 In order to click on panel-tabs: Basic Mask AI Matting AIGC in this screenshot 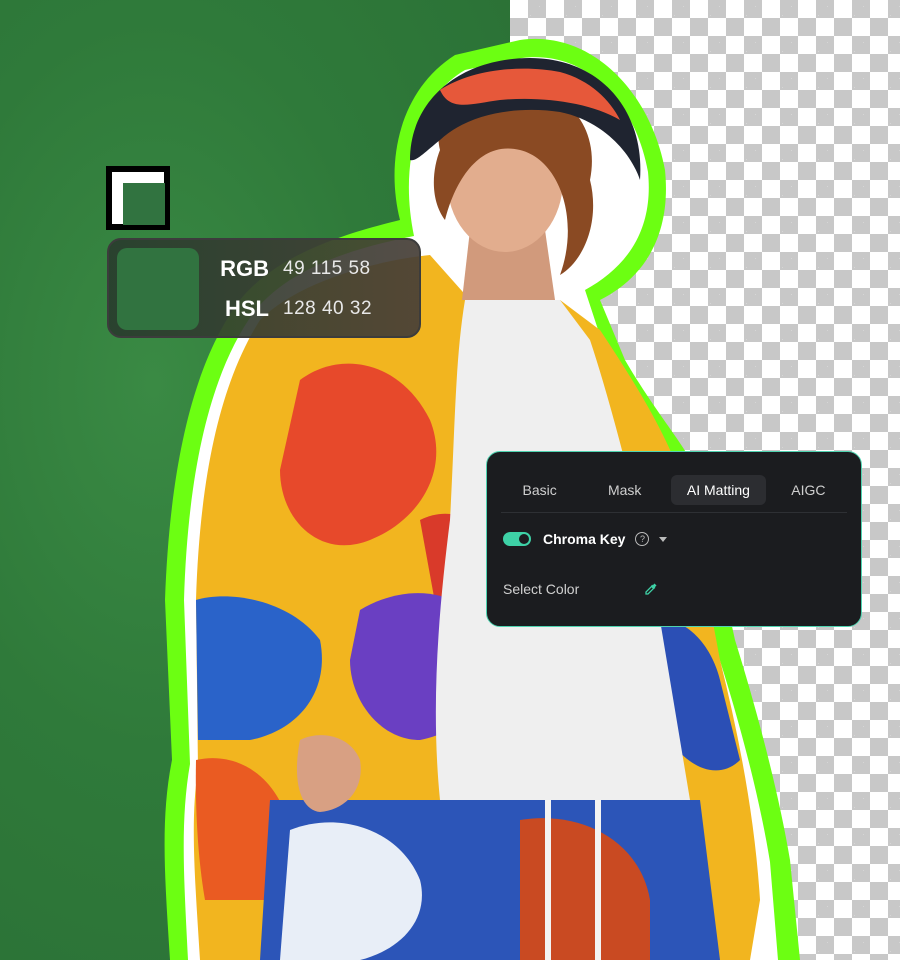, I will do `click(674, 490)`.